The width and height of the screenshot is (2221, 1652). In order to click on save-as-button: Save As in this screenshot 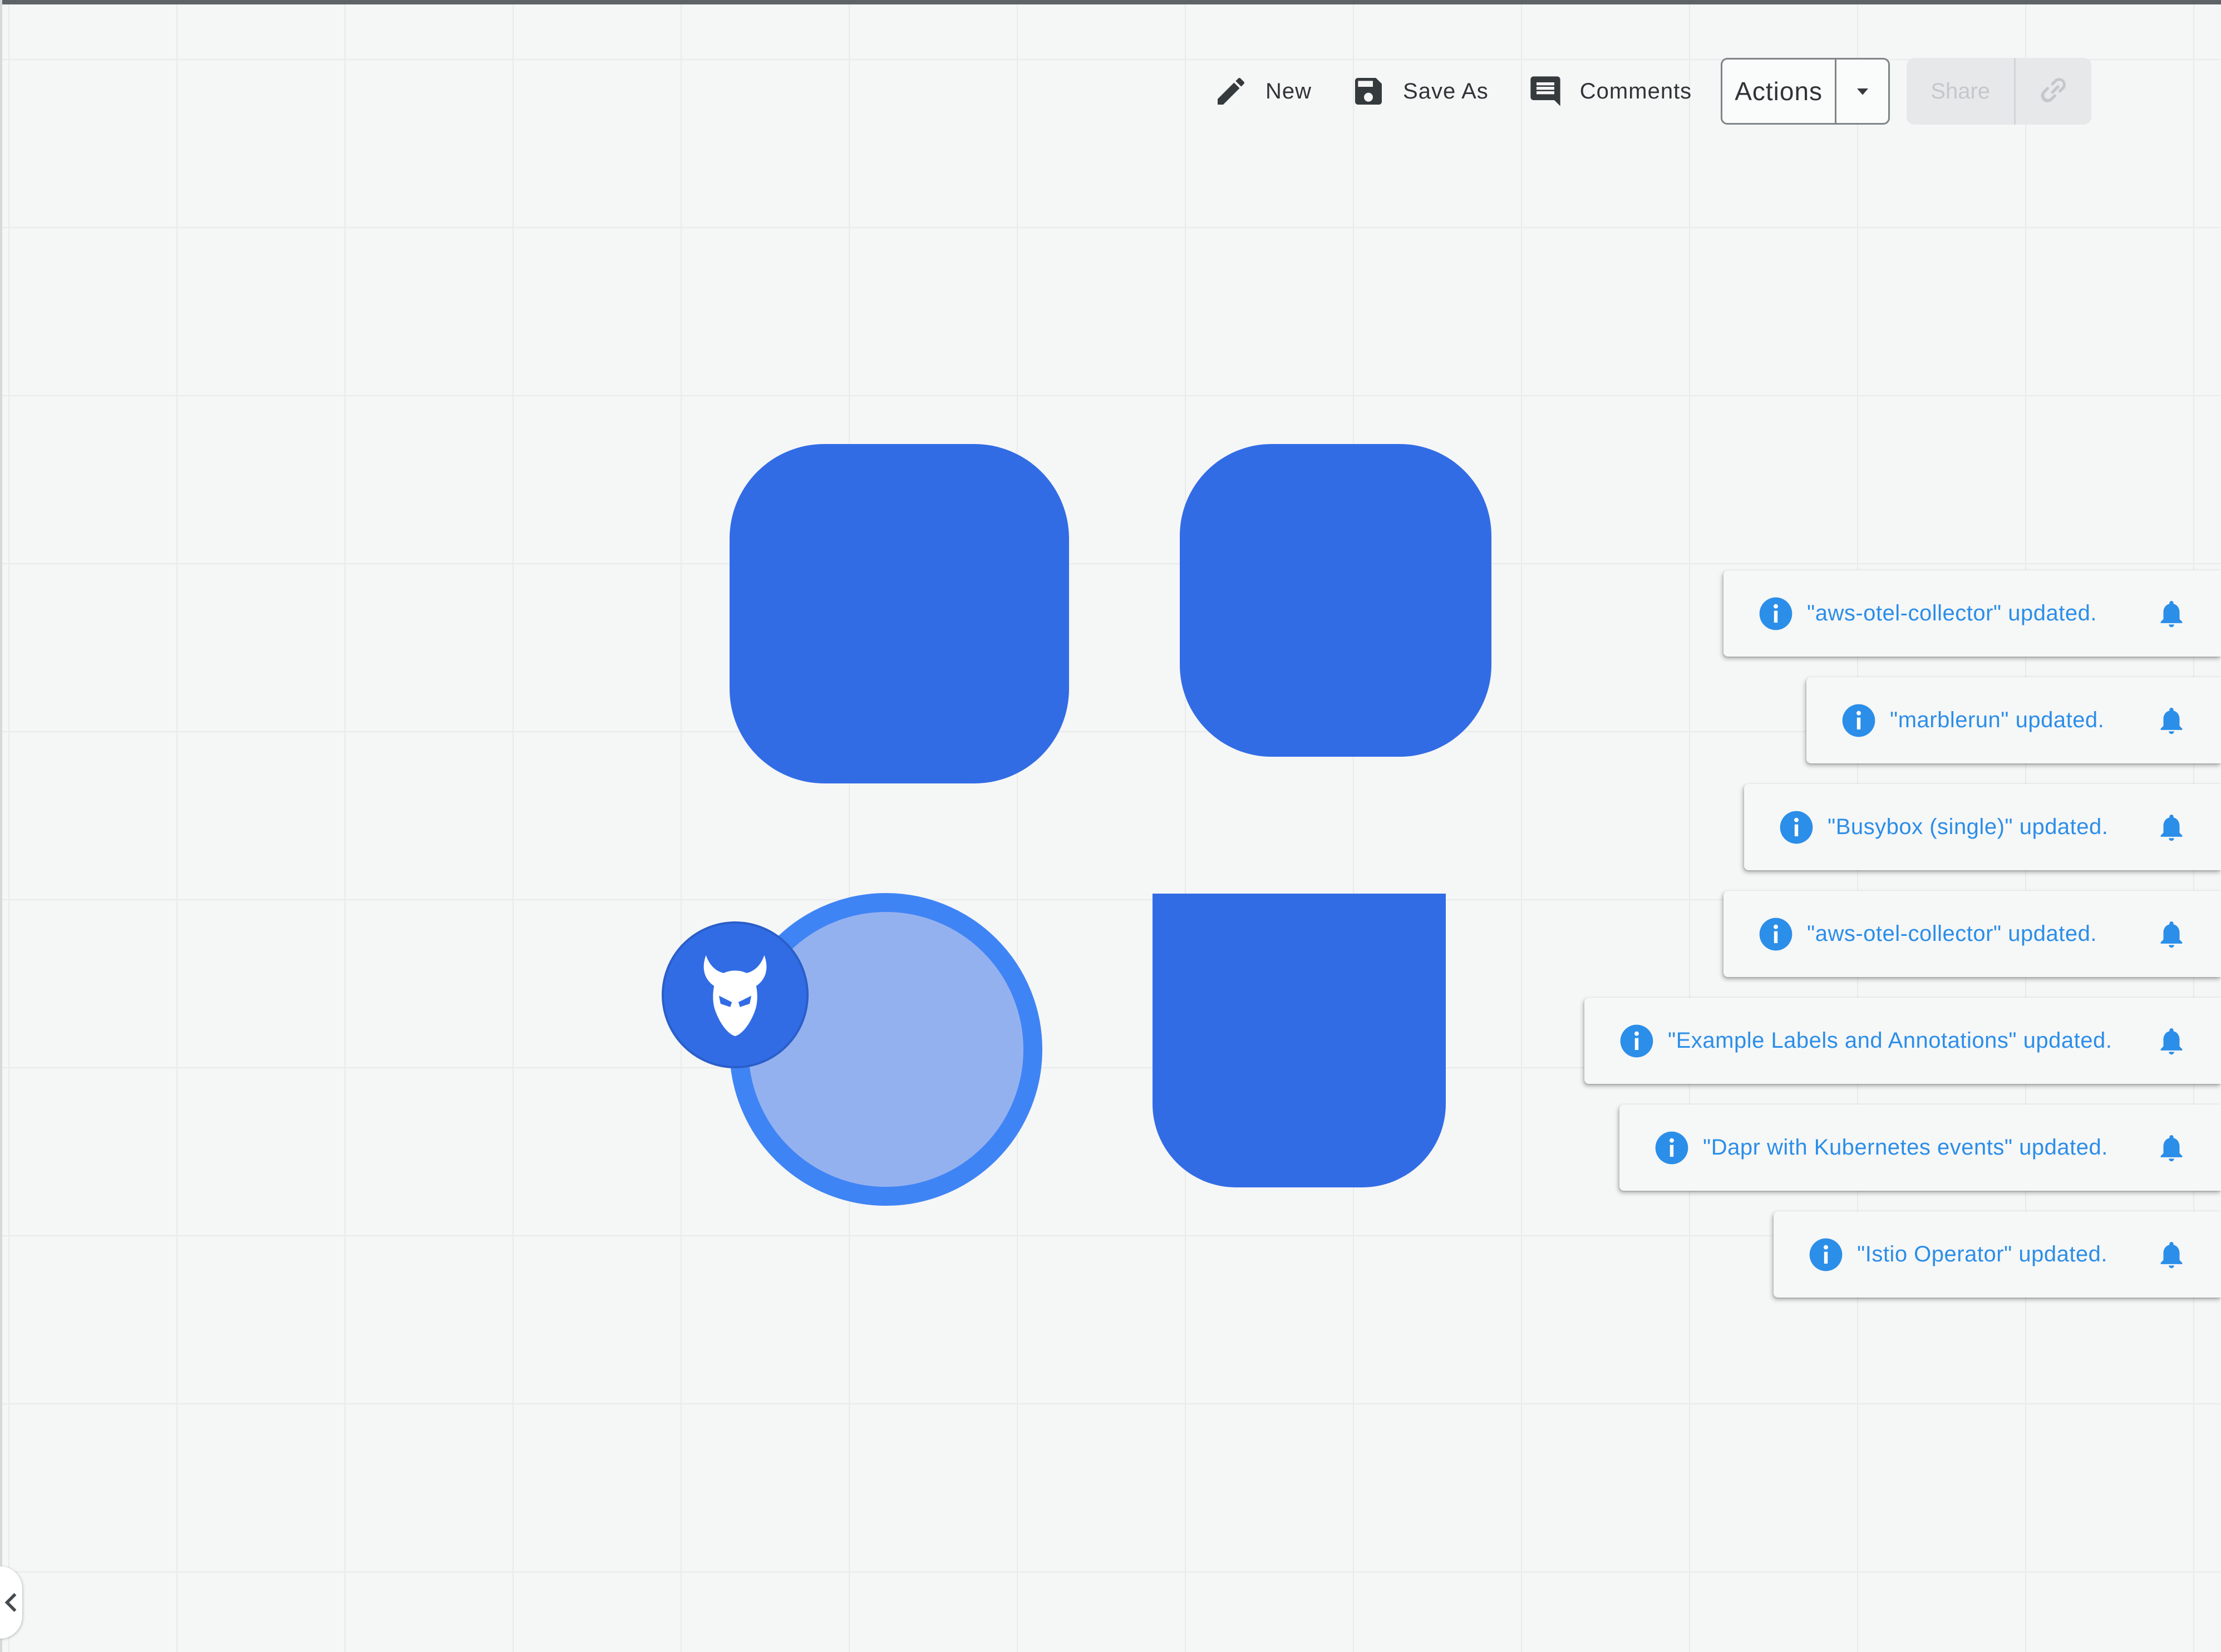, I will do `click(1420, 91)`.